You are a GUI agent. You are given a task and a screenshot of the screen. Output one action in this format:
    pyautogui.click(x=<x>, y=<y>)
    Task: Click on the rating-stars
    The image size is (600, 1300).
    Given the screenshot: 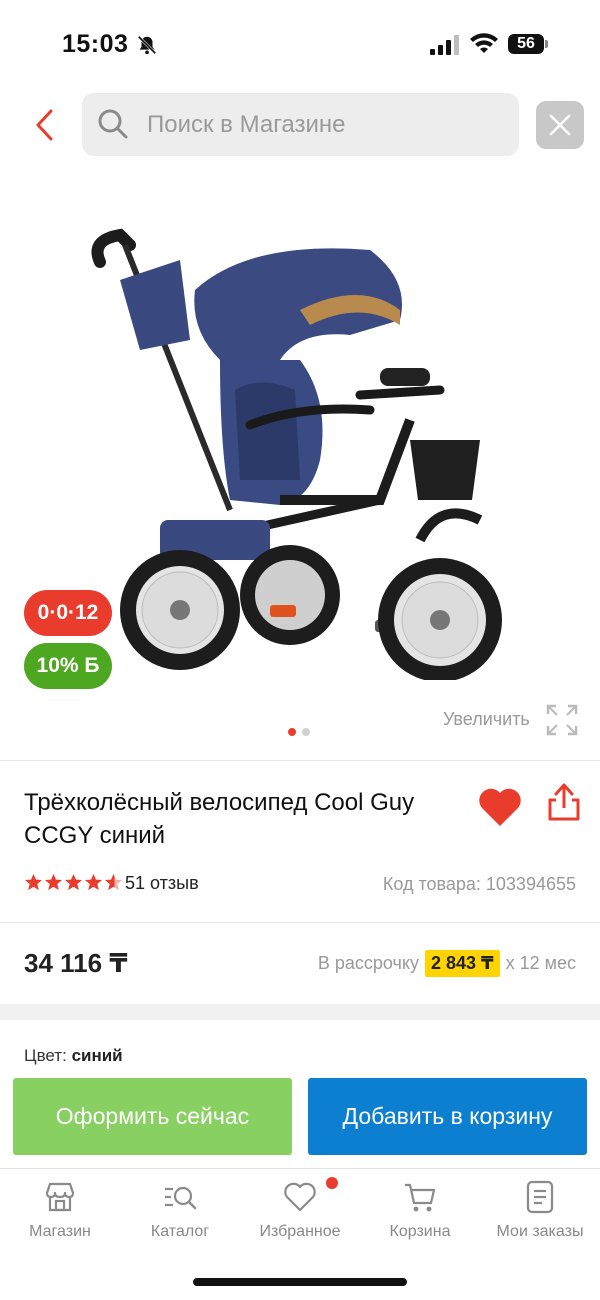 What is the action you would take?
    pyautogui.click(x=73, y=882)
    